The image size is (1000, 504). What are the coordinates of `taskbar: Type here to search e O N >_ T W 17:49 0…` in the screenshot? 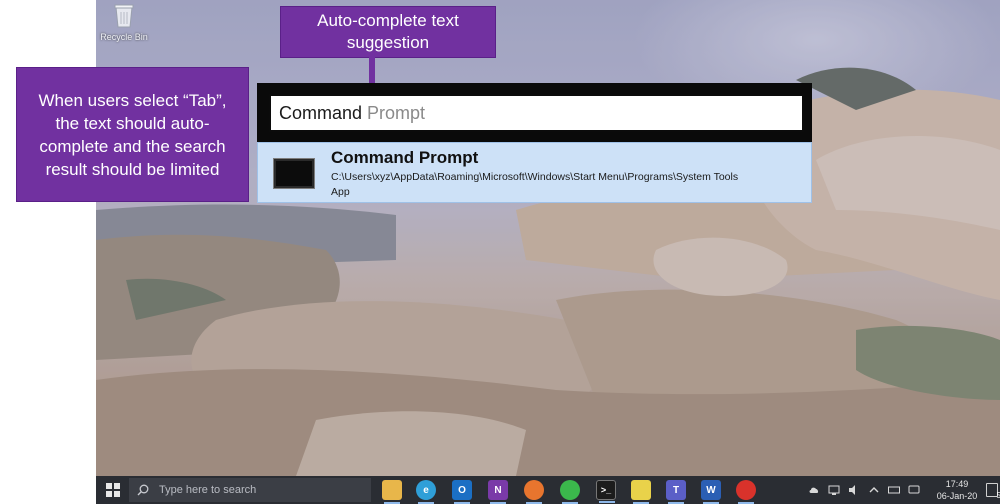 It's located at (548, 490).